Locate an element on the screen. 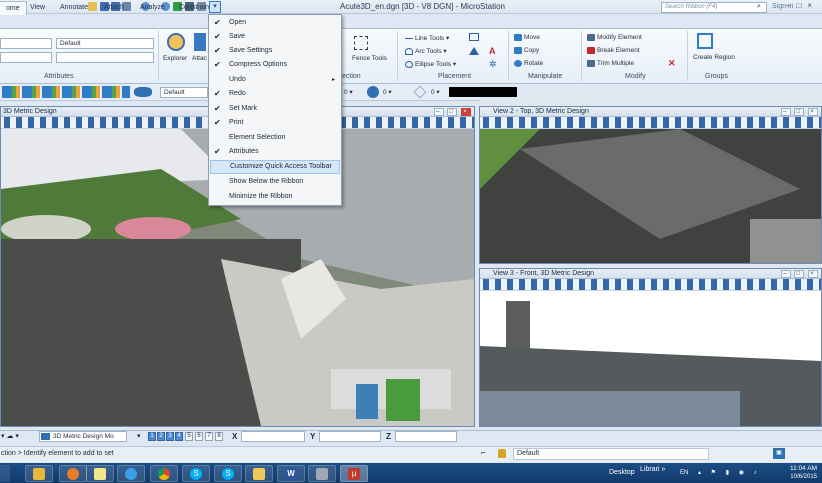 This screenshot has width=822, height=483. view-toggle-4: 4 is located at coordinates (179, 436).